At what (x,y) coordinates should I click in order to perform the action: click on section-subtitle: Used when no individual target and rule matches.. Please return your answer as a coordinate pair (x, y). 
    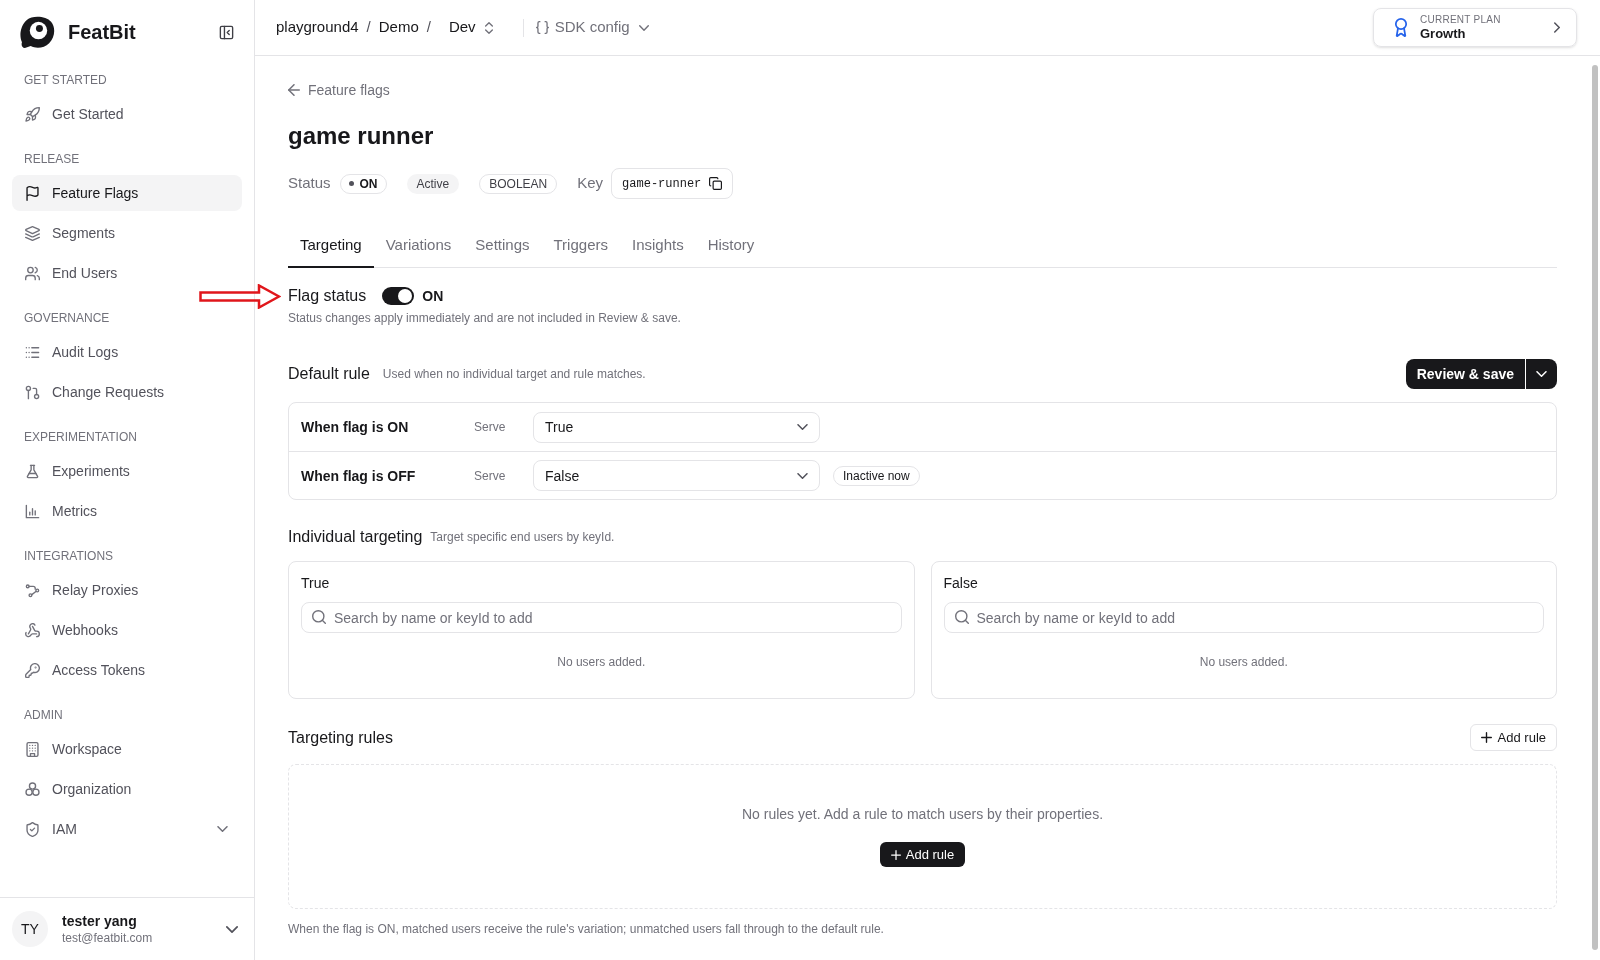
    Looking at the image, I should click on (514, 374).